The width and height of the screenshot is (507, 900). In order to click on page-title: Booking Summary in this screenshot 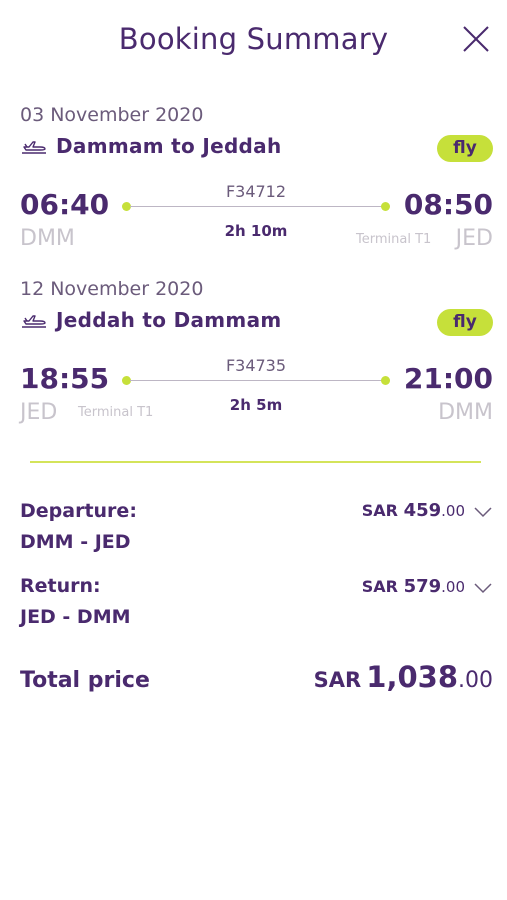, I will do `click(253, 39)`.